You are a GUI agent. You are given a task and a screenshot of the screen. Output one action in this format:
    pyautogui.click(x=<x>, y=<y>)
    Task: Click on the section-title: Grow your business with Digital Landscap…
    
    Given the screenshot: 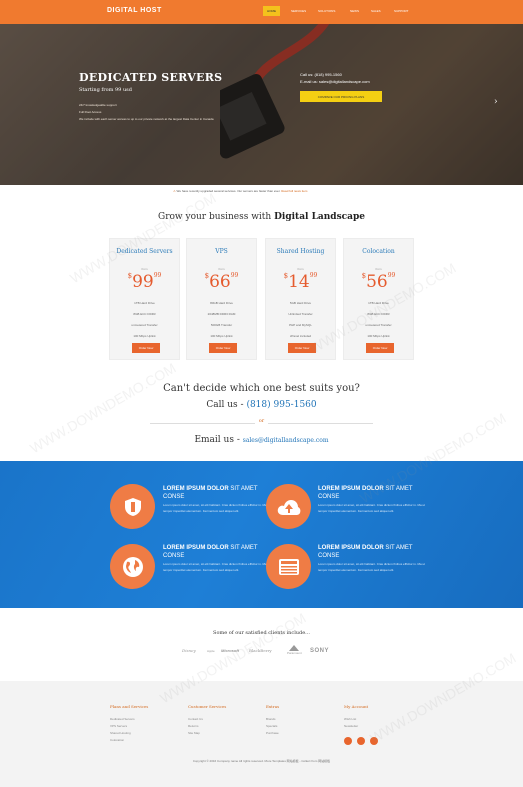 What is the action you would take?
    pyautogui.click(x=261, y=217)
    